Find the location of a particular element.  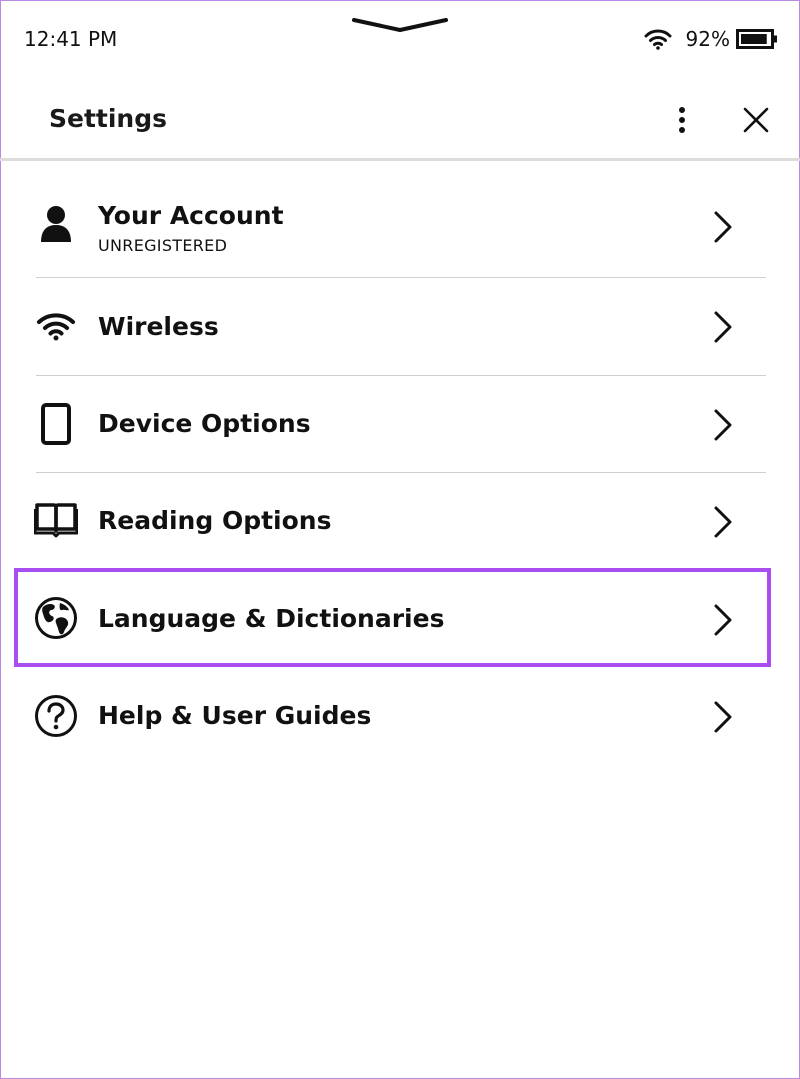

open-book-icon is located at coordinates (56, 520).